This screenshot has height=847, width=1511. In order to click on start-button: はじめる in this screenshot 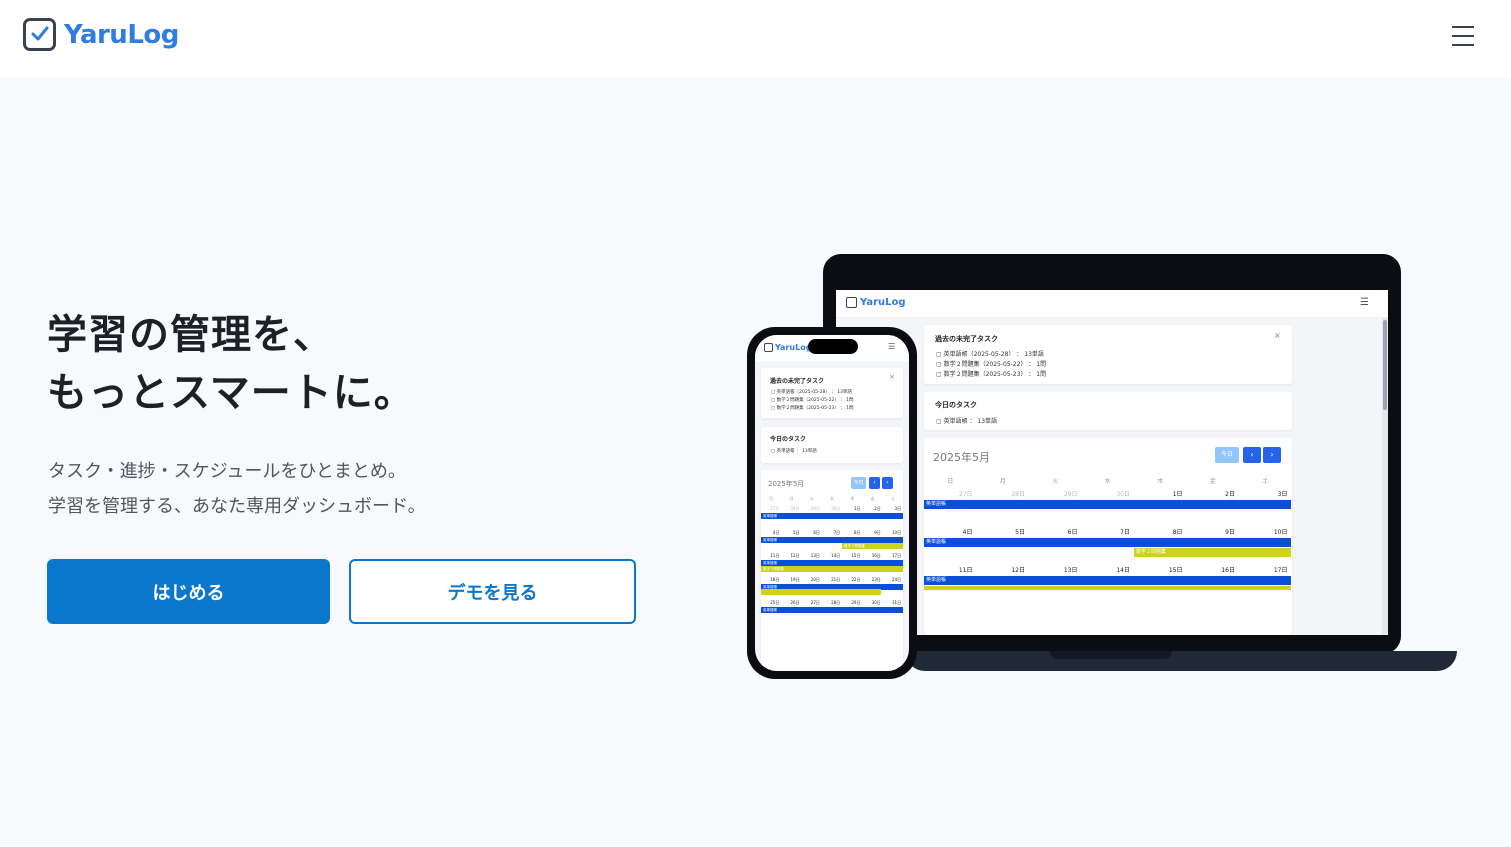, I will do `click(188, 591)`.